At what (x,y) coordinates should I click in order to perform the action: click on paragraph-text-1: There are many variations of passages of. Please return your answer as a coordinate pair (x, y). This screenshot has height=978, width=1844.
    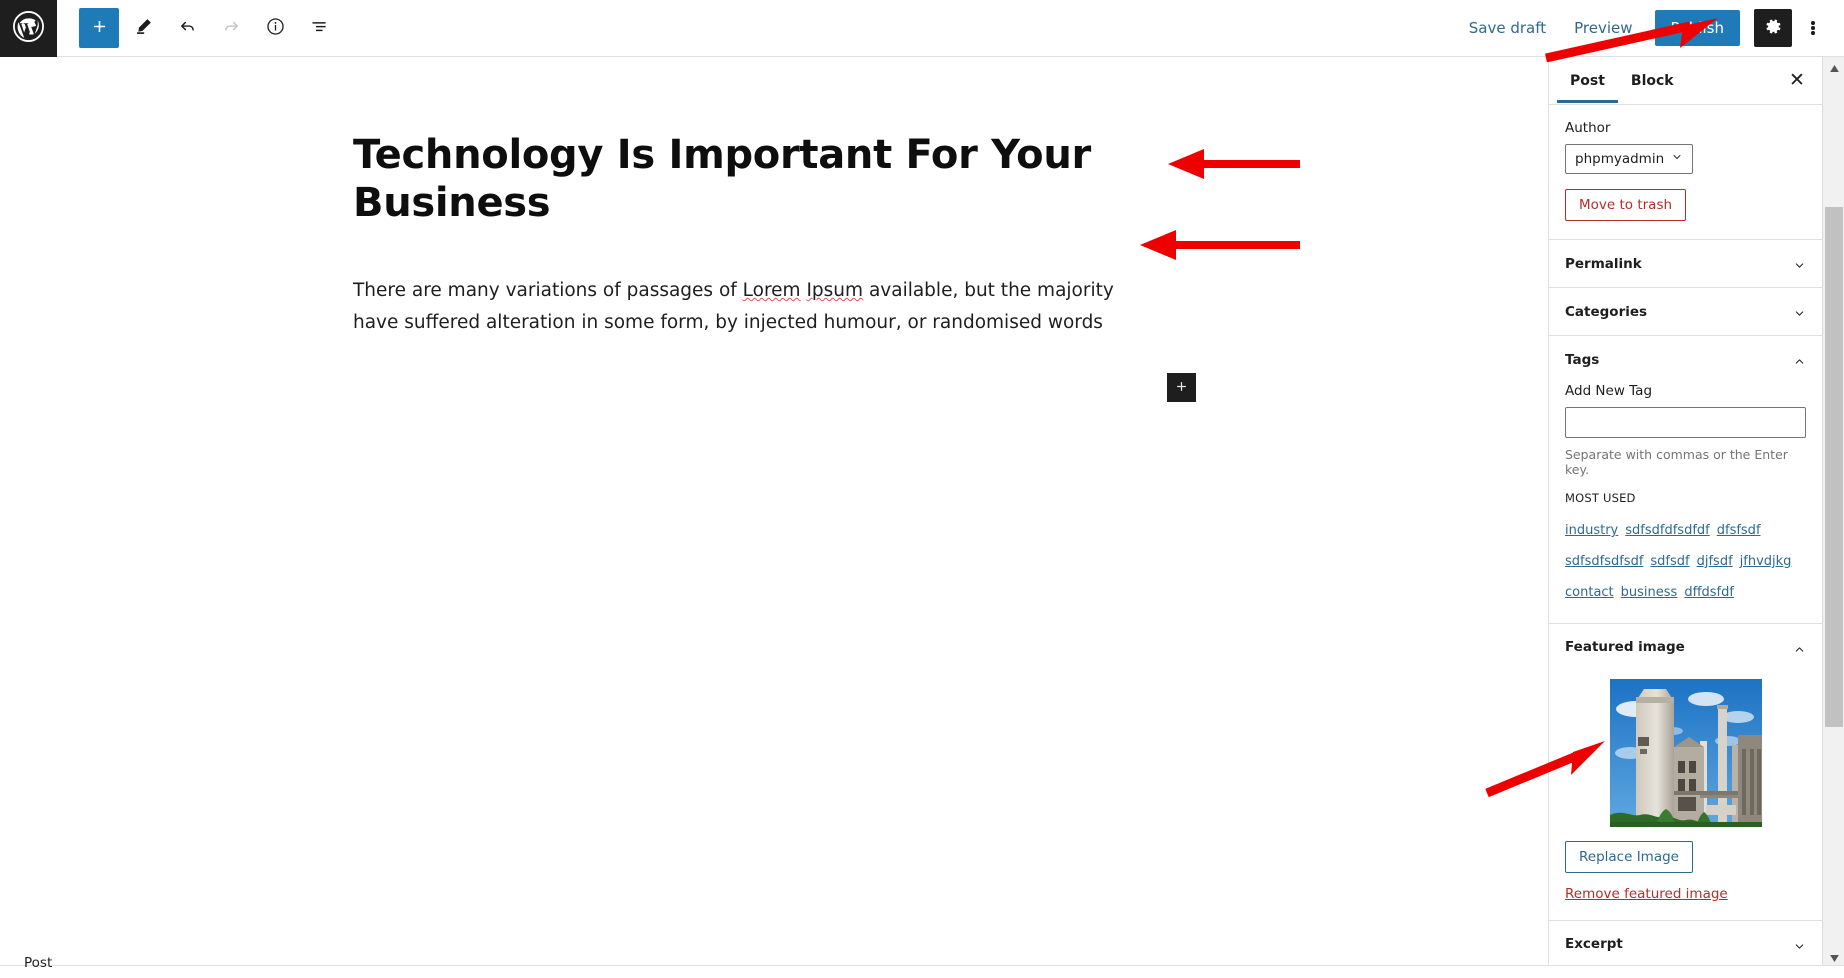
    Looking at the image, I should click on (548, 290).